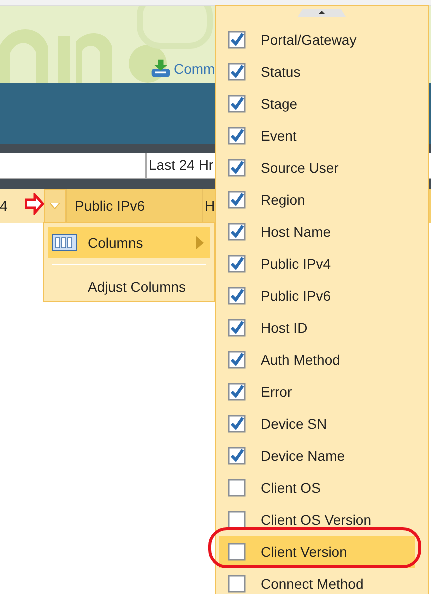 The height and width of the screenshot is (594, 431). Describe the element at coordinates (317, 232) in the screenshot. I see `menu-item: Host Name` at that location.